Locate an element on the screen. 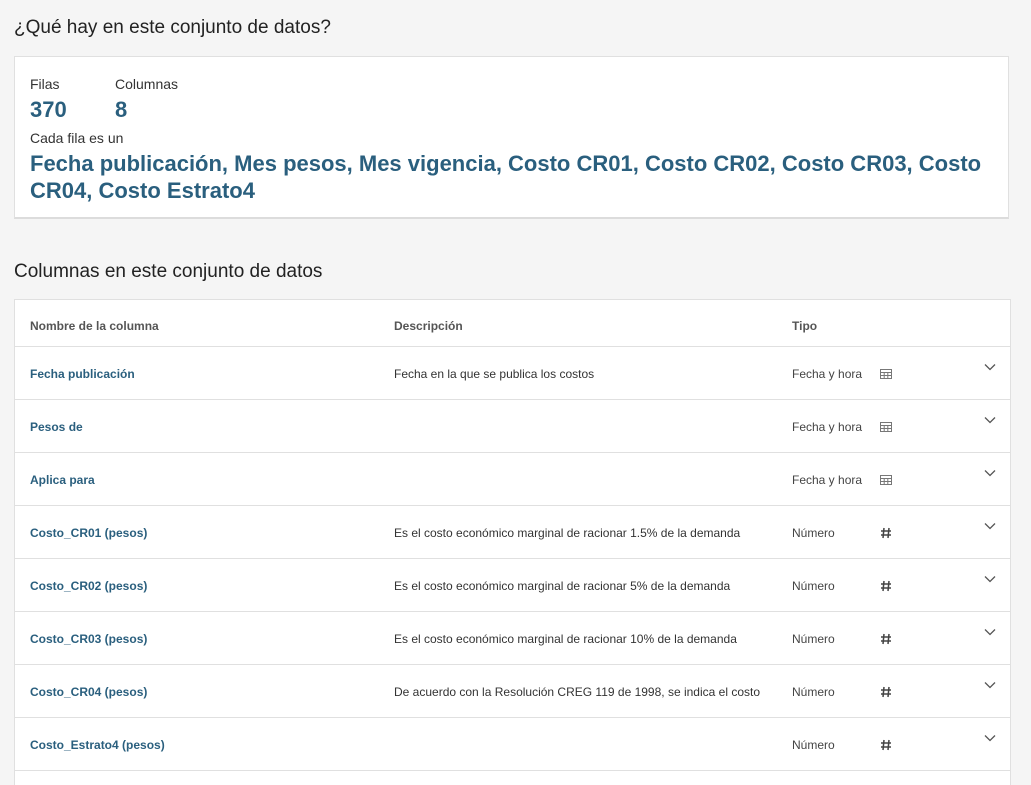 Image resolution: width=1031 pixels, height=785 pixels. row-description-label: Cada fila es un is located at coordinates (77, 138).